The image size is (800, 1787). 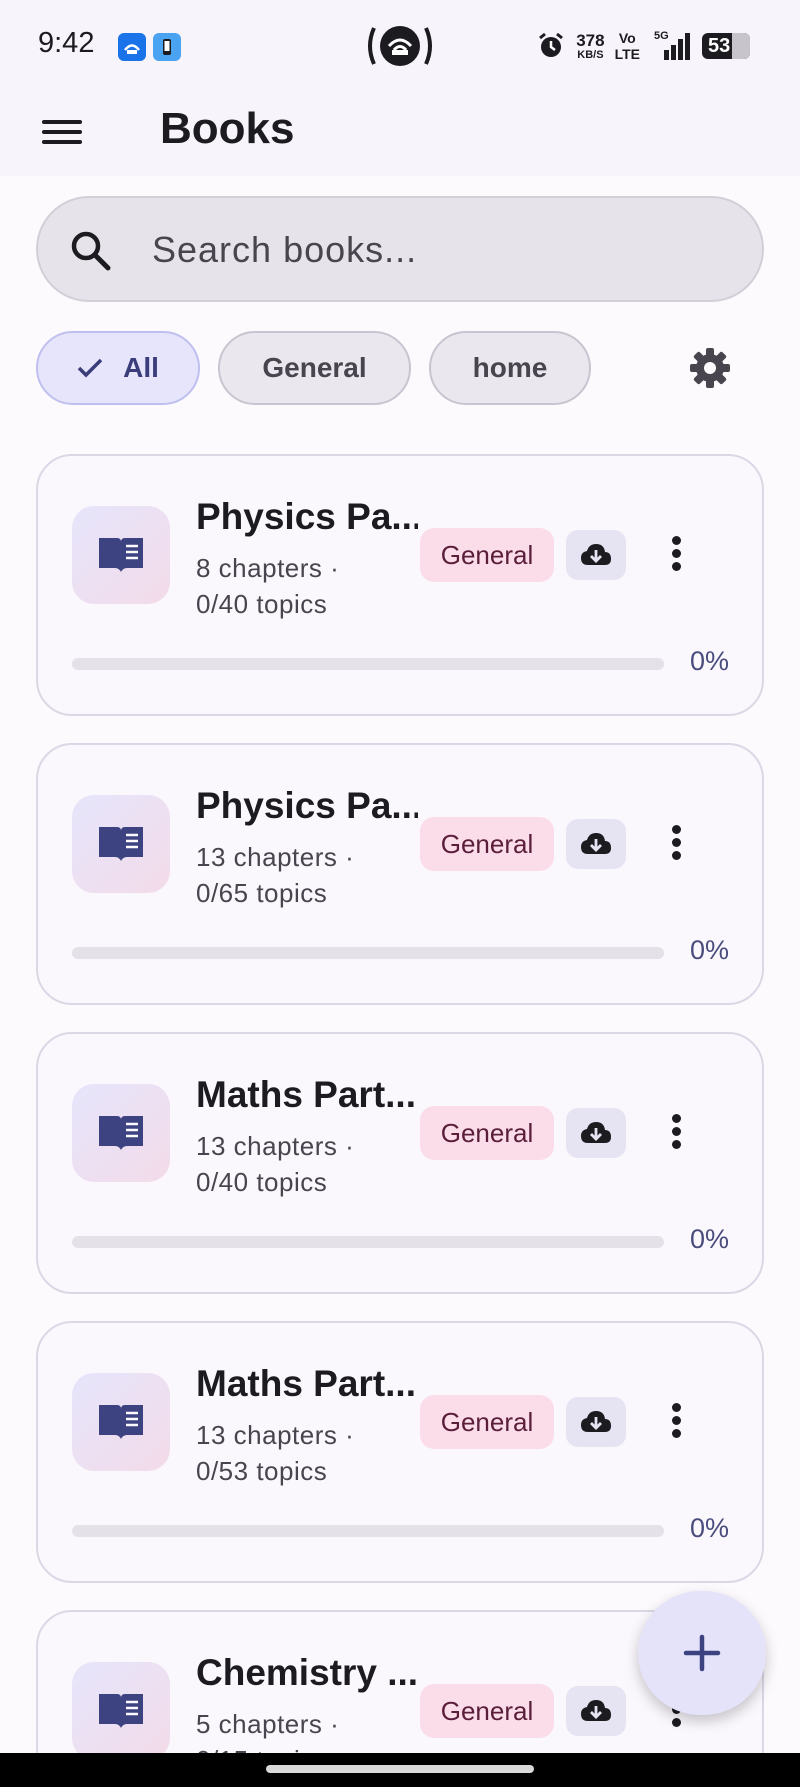 I want to click on home-gesture-handle, so click(x=400, y=1769).